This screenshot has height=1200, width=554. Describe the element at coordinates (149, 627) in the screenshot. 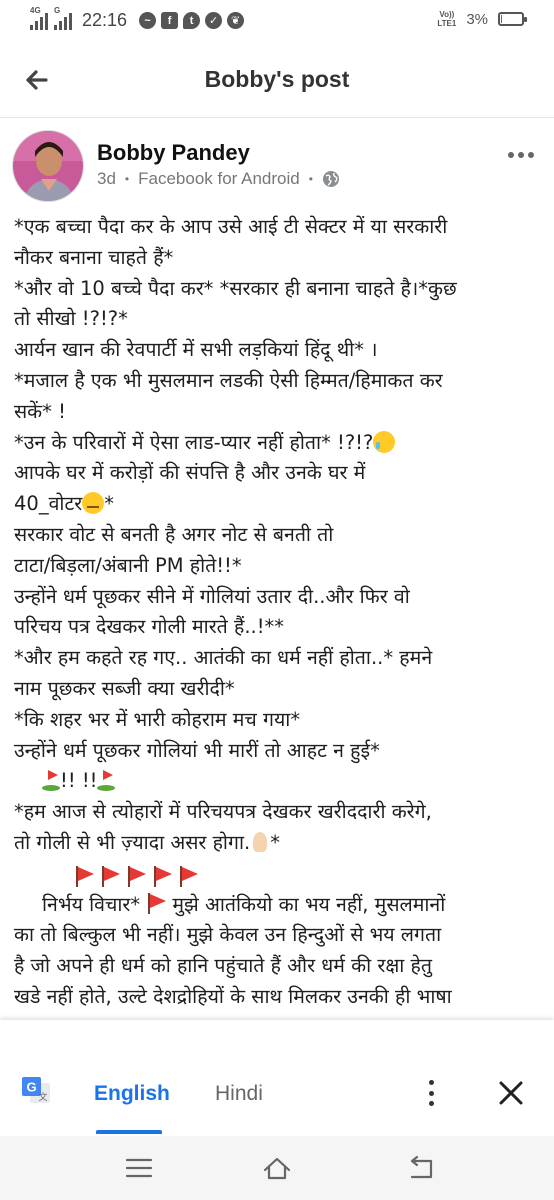

I see `post-line: परिचय पत्र देखकर गोली मारते हैं..!**` at that location.